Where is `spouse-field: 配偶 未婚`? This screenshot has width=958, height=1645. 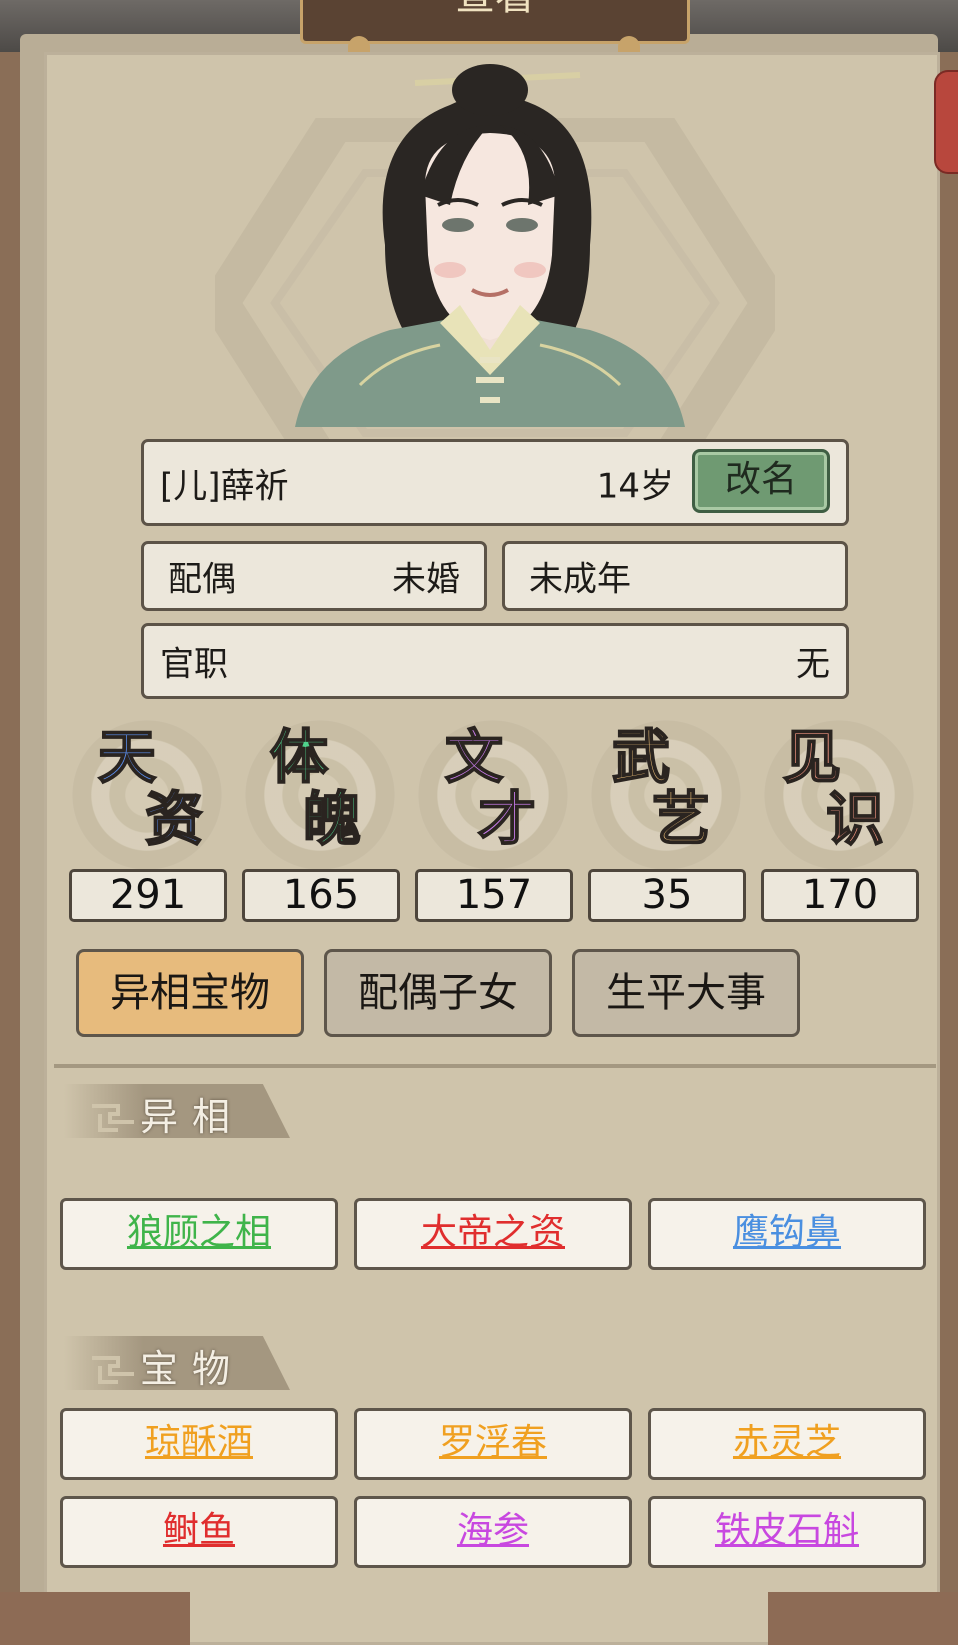
spouse-field: 配偶 未婚 is located at coordinates (314, 576).